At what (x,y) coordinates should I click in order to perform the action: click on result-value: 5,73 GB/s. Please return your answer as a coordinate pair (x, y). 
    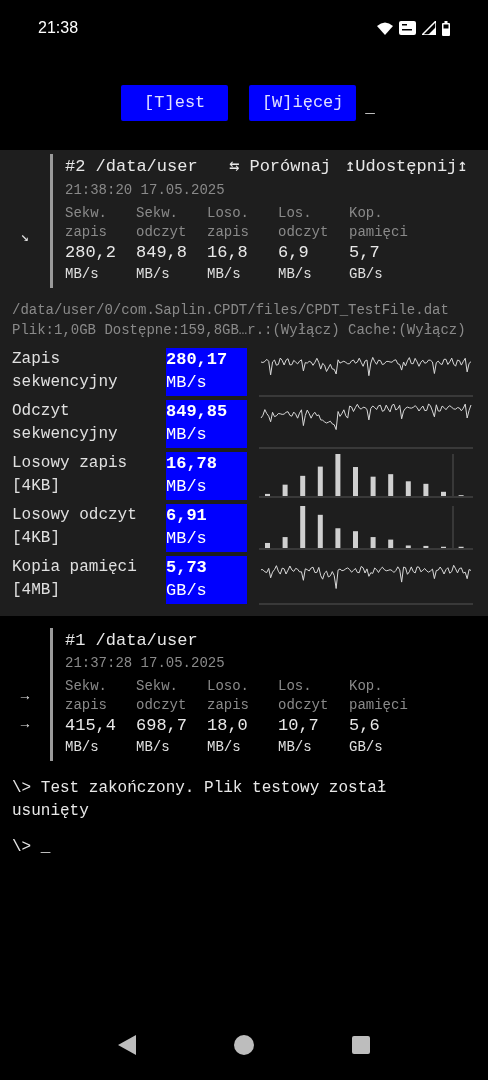
    Looking at the image, I should click on (206, 579).